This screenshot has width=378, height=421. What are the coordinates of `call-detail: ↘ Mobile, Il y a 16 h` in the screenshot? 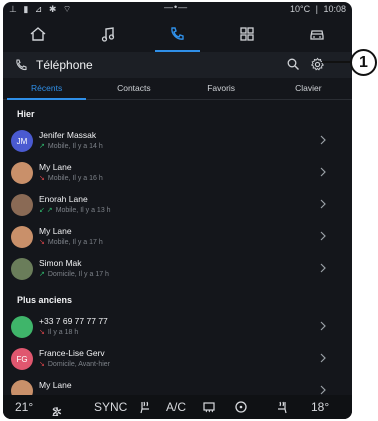 It's located at (71, 178).